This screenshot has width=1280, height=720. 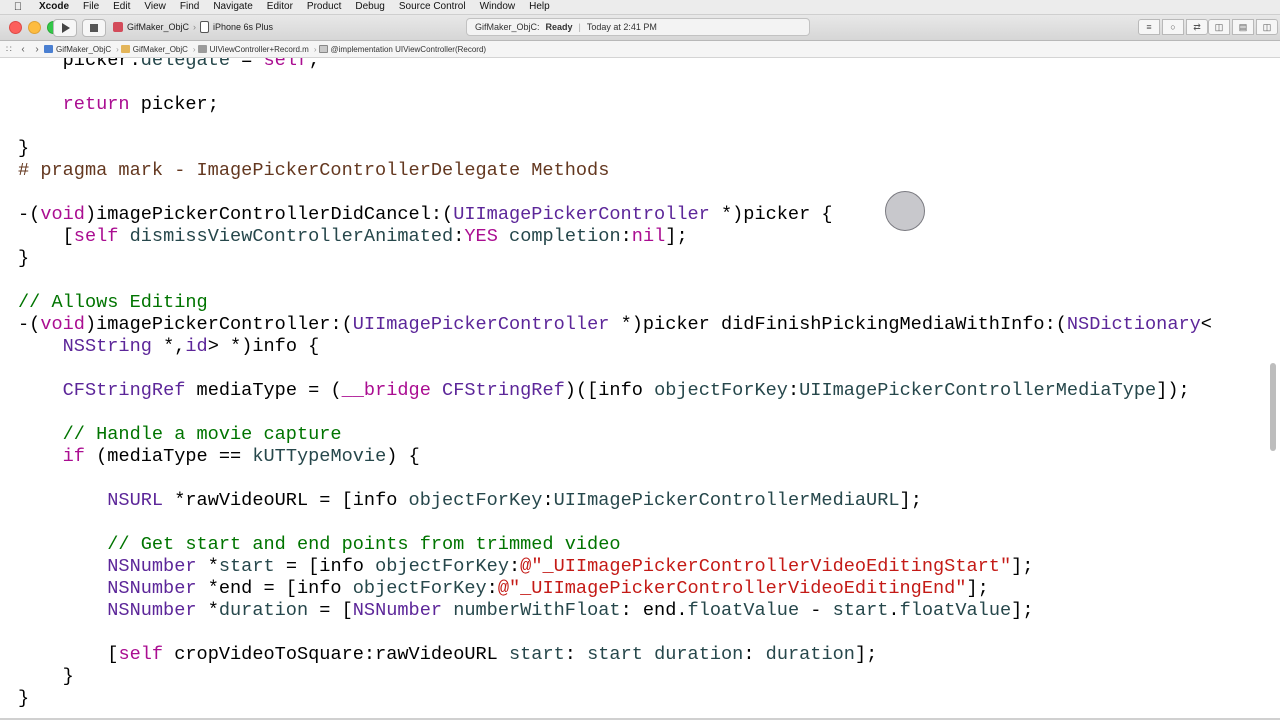 I want to click on code-line: // Handle a movie capture, so click(x=615, y=435).